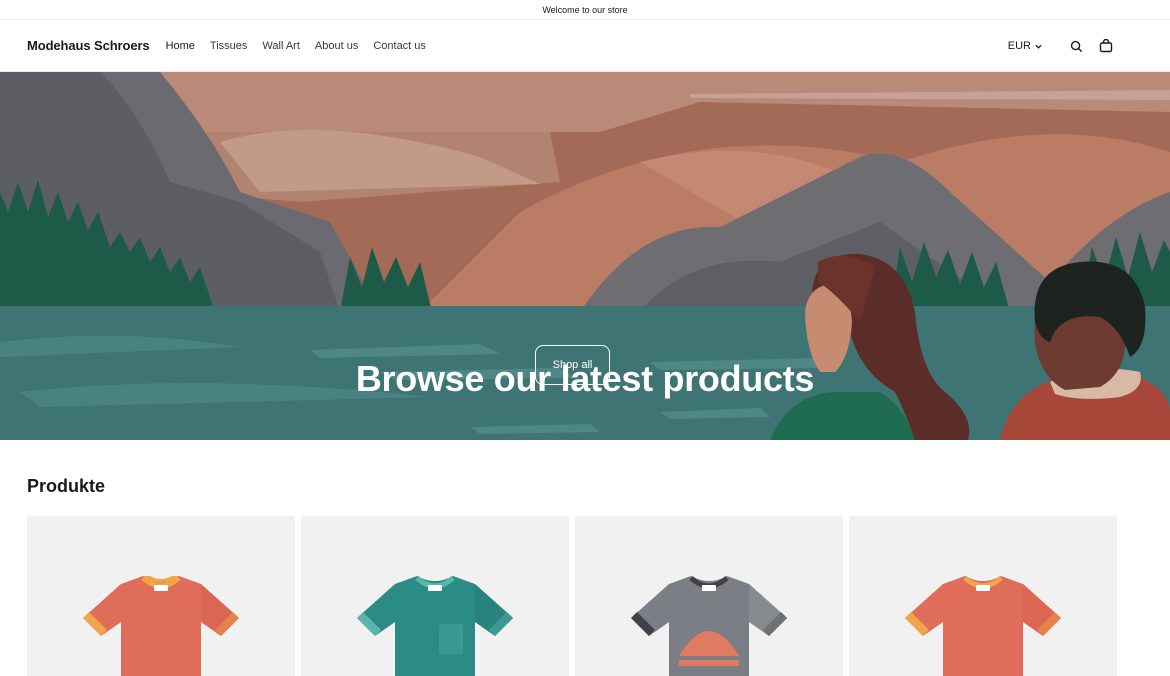 The width and height of the screenshot is (1170, 676). Describe the element at coordinates (180, 46) in the screenshot. I see `nav-home: Home` at that location.